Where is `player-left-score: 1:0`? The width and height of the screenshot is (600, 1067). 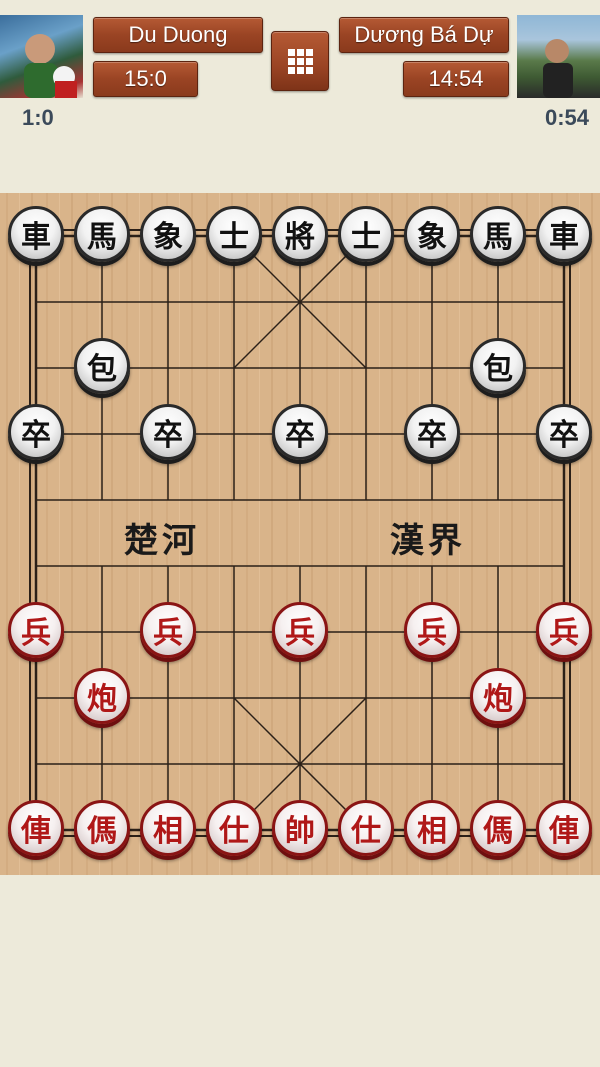
player-left-score: 1:0 is located at coordinates (38, 117).